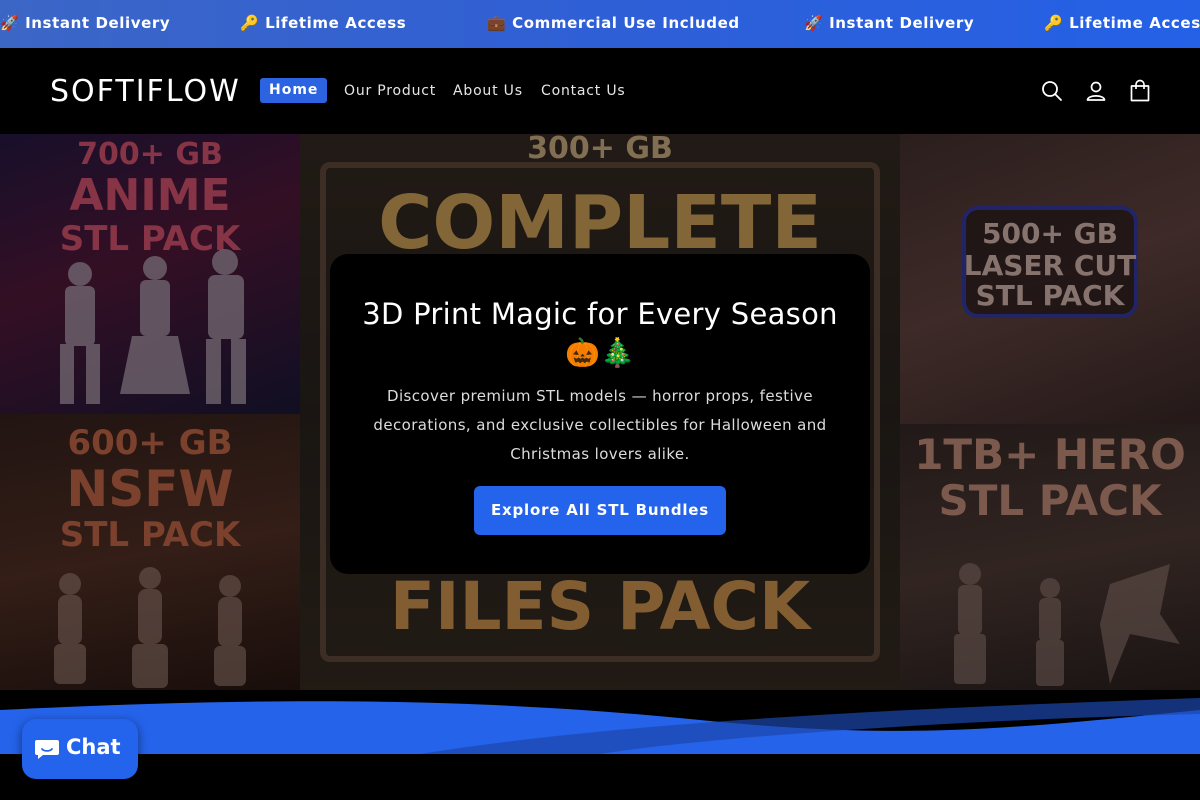  I want to click on product-panel-hero: 1TB+ HERO STL PACK, so click(1050, 559).